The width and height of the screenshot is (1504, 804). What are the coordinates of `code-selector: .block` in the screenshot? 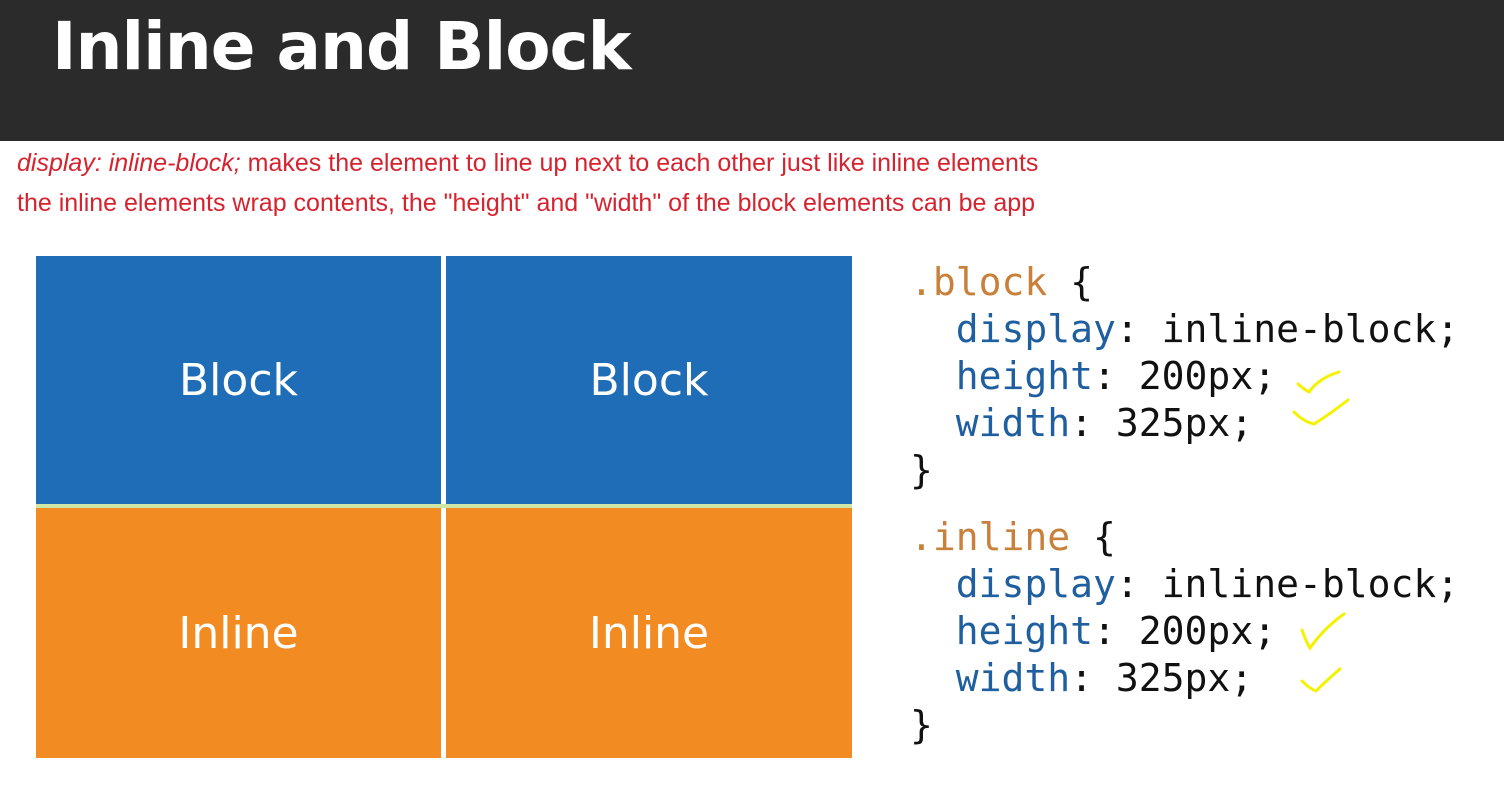 It's located at (979, 282).